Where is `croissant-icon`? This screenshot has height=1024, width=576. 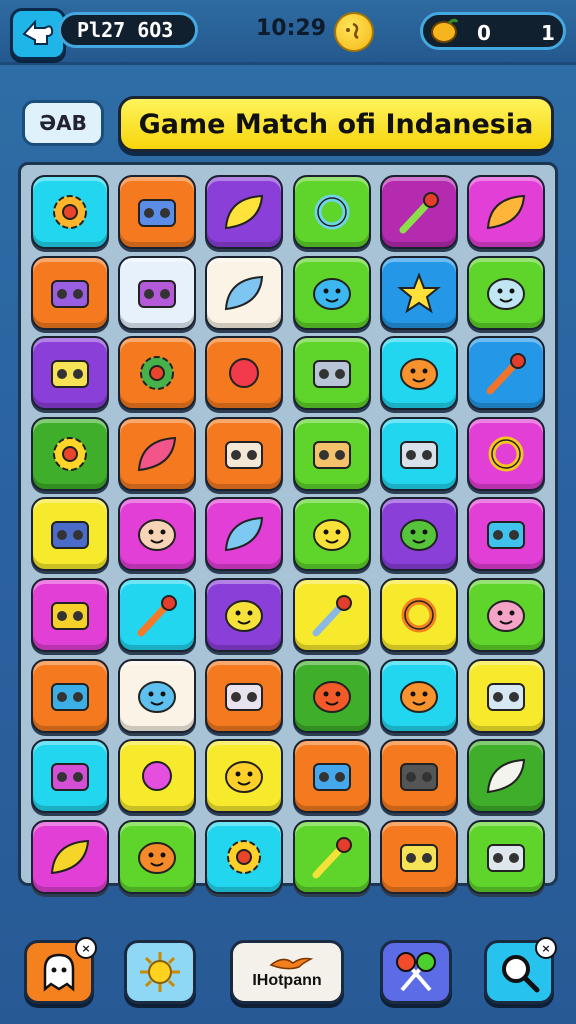 croissant-icon is located at coordinates (506, 212).